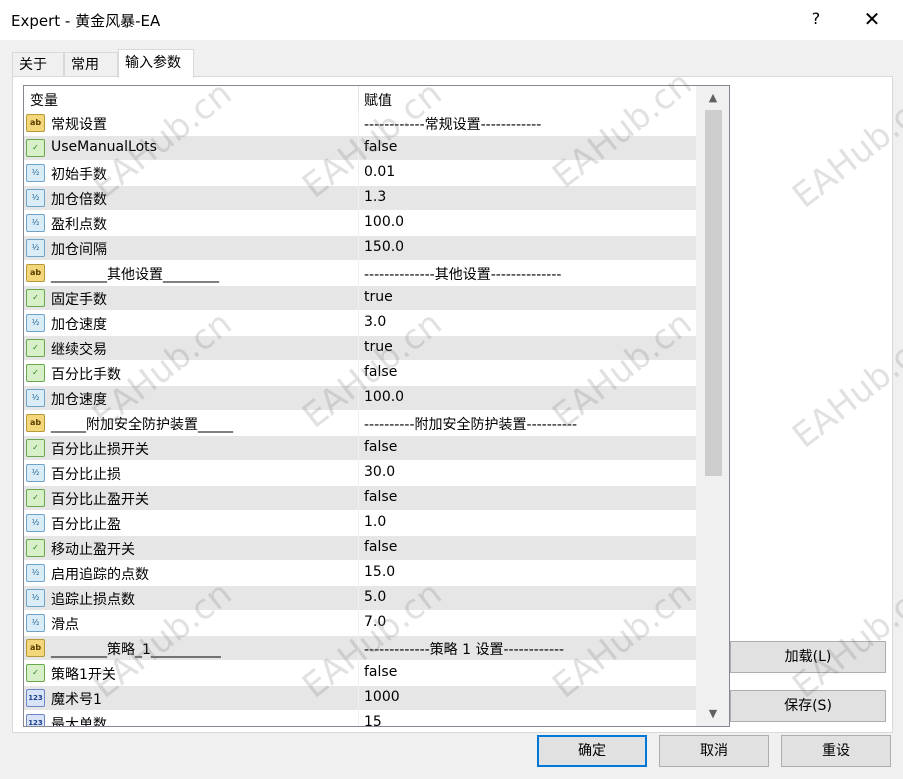 This screenshot has height=779, width=903. I want to click on scroll-down-icon: ▼, so click(713, 714).